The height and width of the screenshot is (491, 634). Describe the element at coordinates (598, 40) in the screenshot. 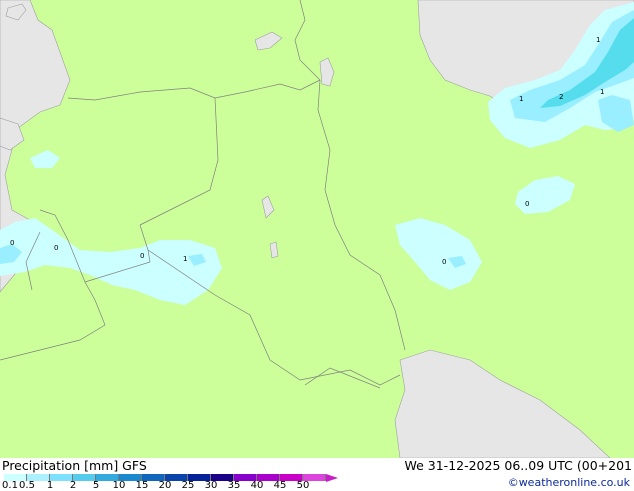

I see `label-1-ne-top: 1` at that location.